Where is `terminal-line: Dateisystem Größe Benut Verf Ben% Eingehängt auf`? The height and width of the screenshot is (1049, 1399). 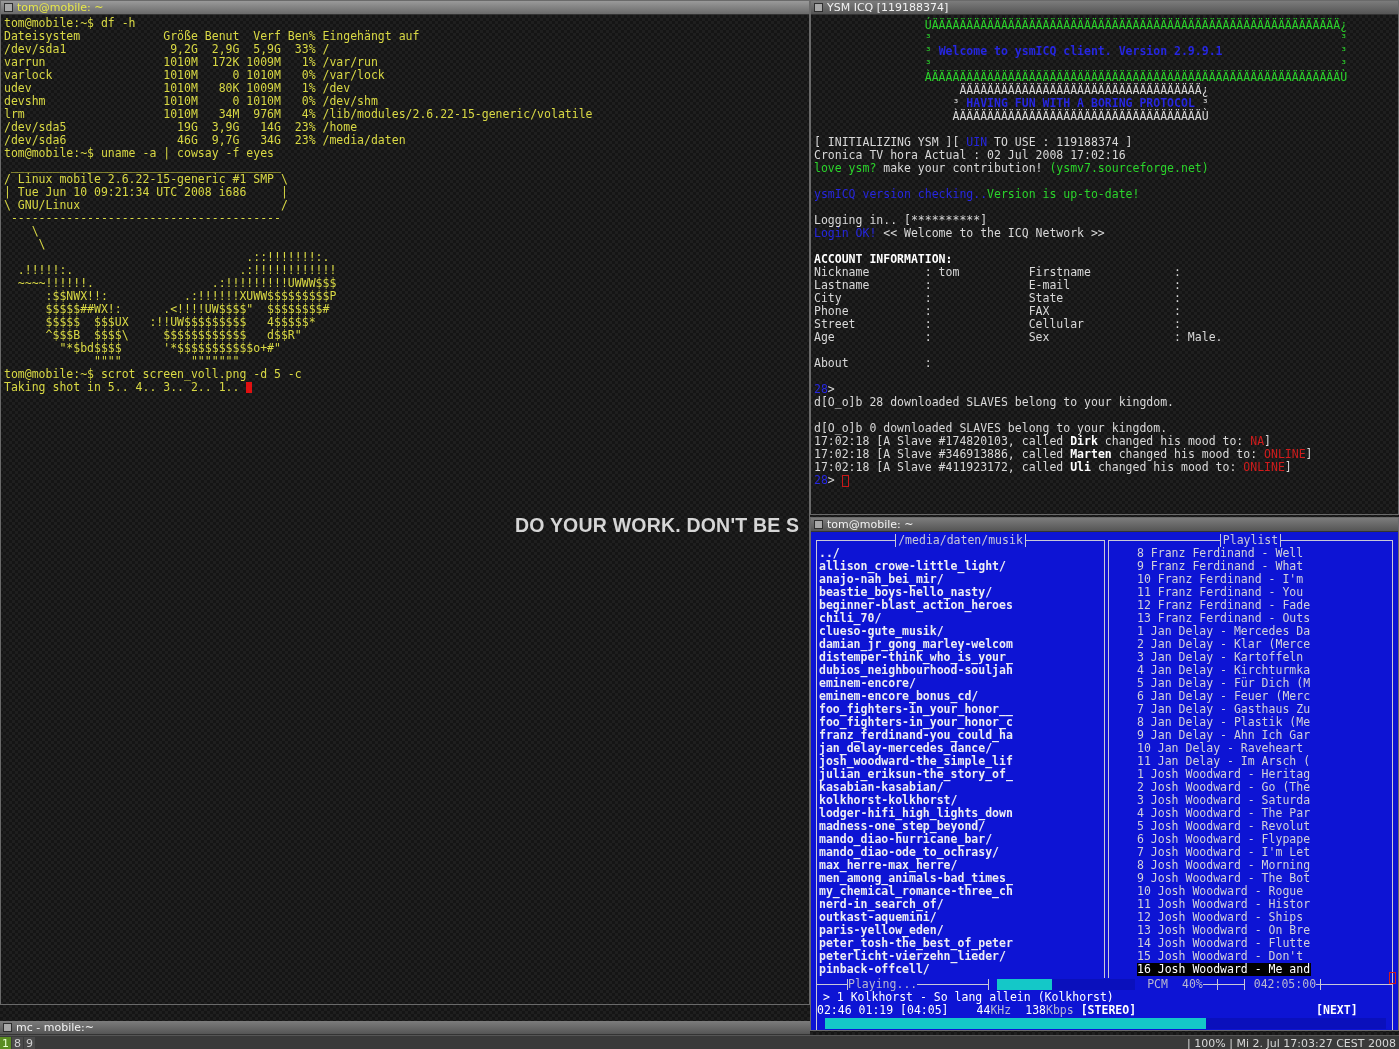 terminal-line: Dateisystem Größe Benut Verf Ben% Eingehängt auf is located at coordinates (212, 36).